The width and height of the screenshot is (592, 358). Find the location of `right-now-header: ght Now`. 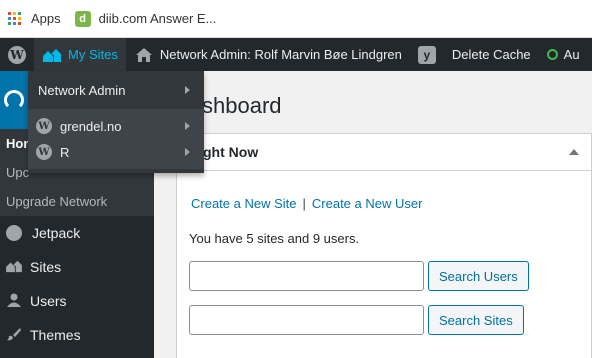

right-now-header: ght Now is located at coordinates (384, 152).